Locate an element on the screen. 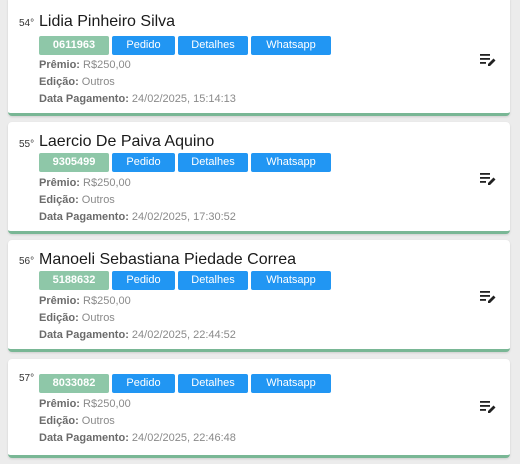 The width and height of the screenshot is (520, 464). position-number: 55° is located at coordinates (27, 144).